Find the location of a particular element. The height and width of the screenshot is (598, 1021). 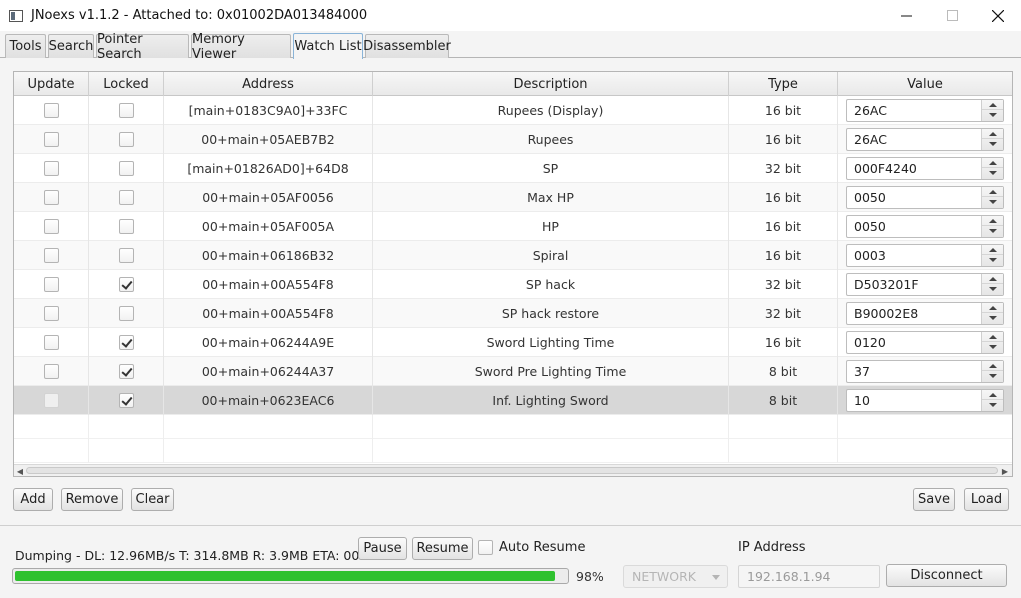

value-spinner: D503201F is located at coordinates (925, 284).